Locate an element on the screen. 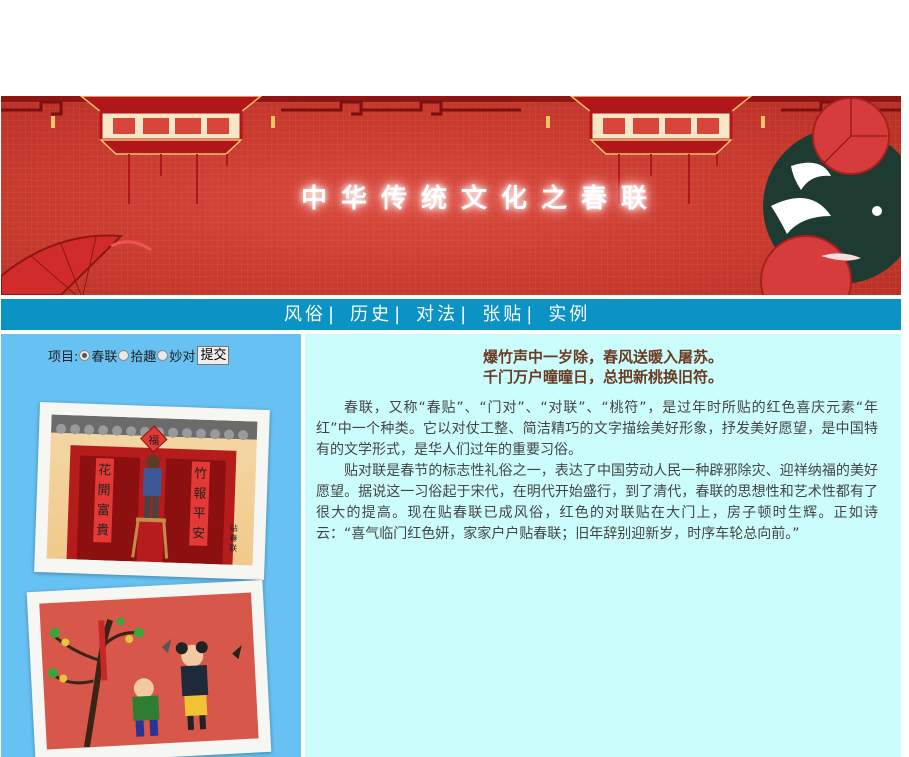 The height and width of the screenshot is (757, 909). project-label: 项目: is located at coordinates (63, 357).